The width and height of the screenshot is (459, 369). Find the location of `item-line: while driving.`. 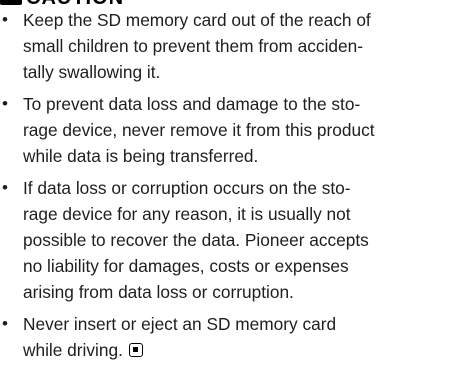

item-line: while driving. is located at coordinates (73, 350).